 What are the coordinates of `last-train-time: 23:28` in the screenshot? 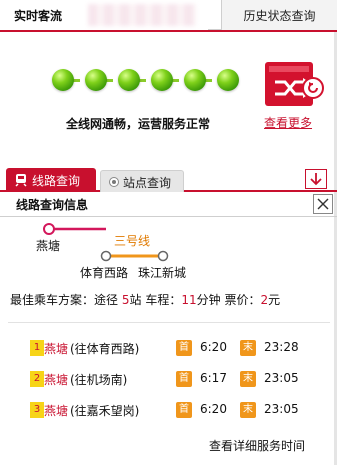 It's located at (281, 347).